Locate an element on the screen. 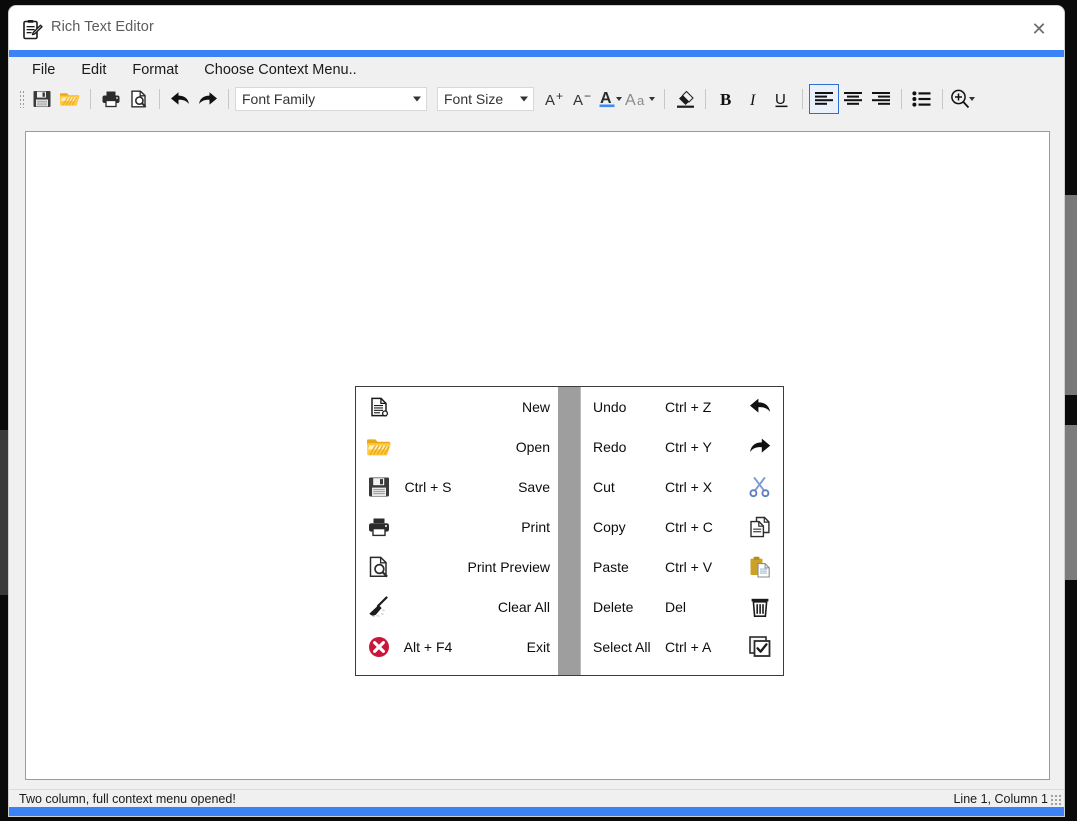 The image size is (1077, 821). context-menu-shortcut: Ctrl + S is located at coordinates (428, 487).